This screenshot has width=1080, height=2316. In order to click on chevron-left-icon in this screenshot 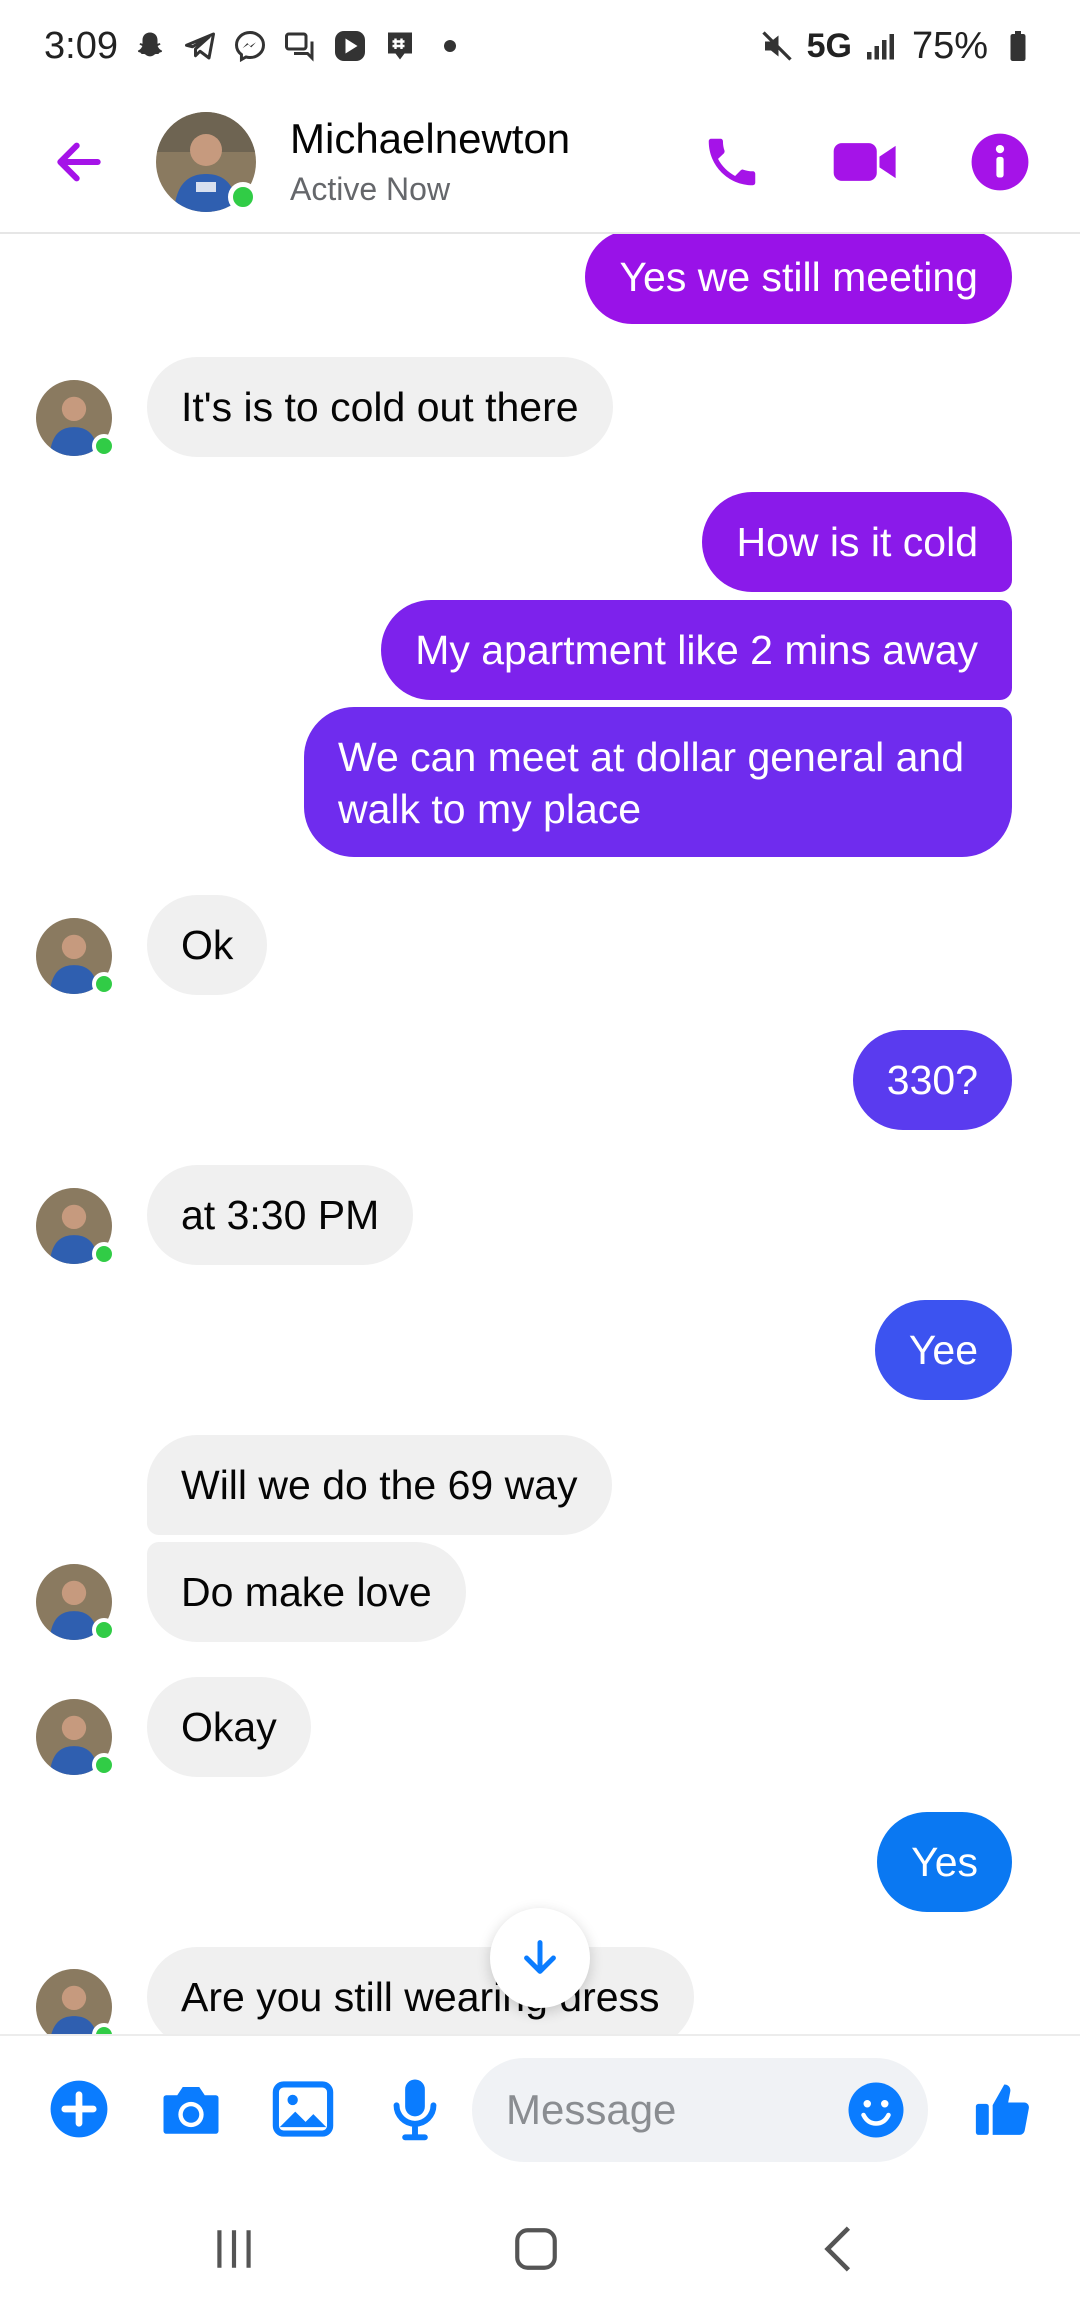, I will do `click(837, 2249)`.